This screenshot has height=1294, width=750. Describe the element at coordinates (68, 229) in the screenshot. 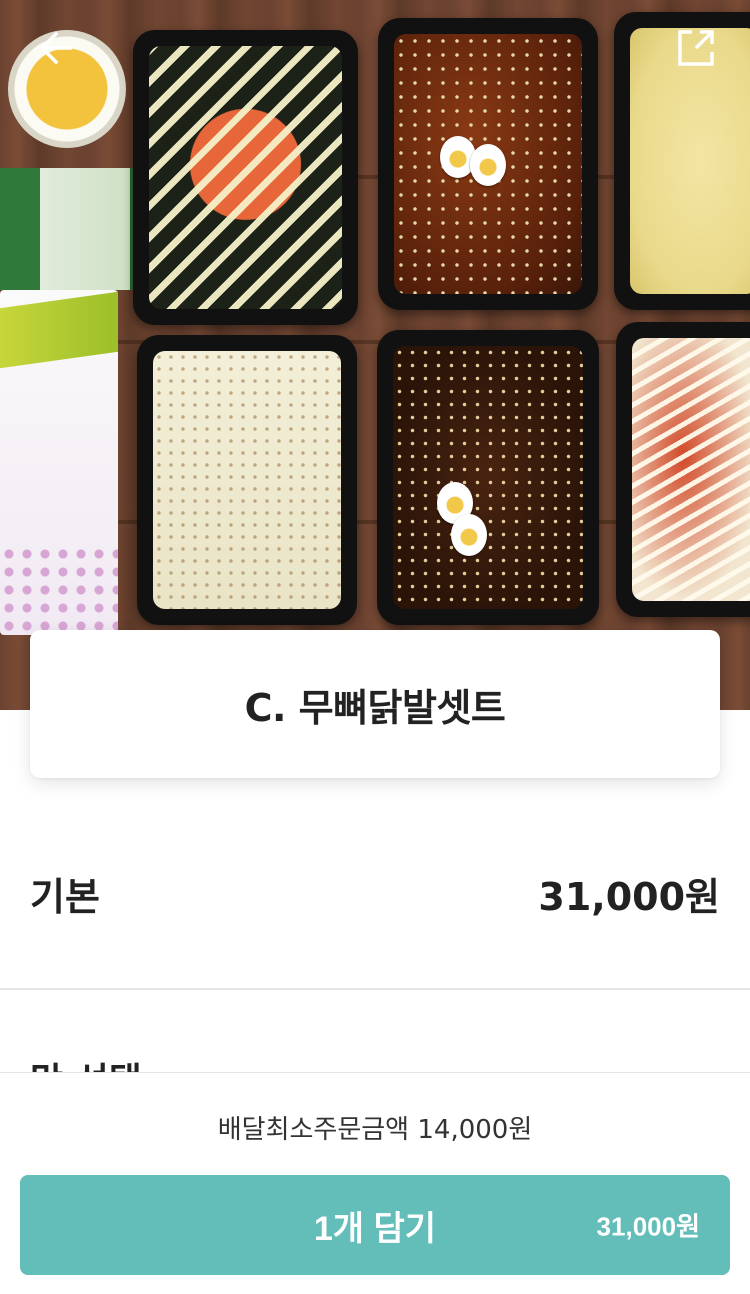

I see `seaweed-snack-pack` at that location.